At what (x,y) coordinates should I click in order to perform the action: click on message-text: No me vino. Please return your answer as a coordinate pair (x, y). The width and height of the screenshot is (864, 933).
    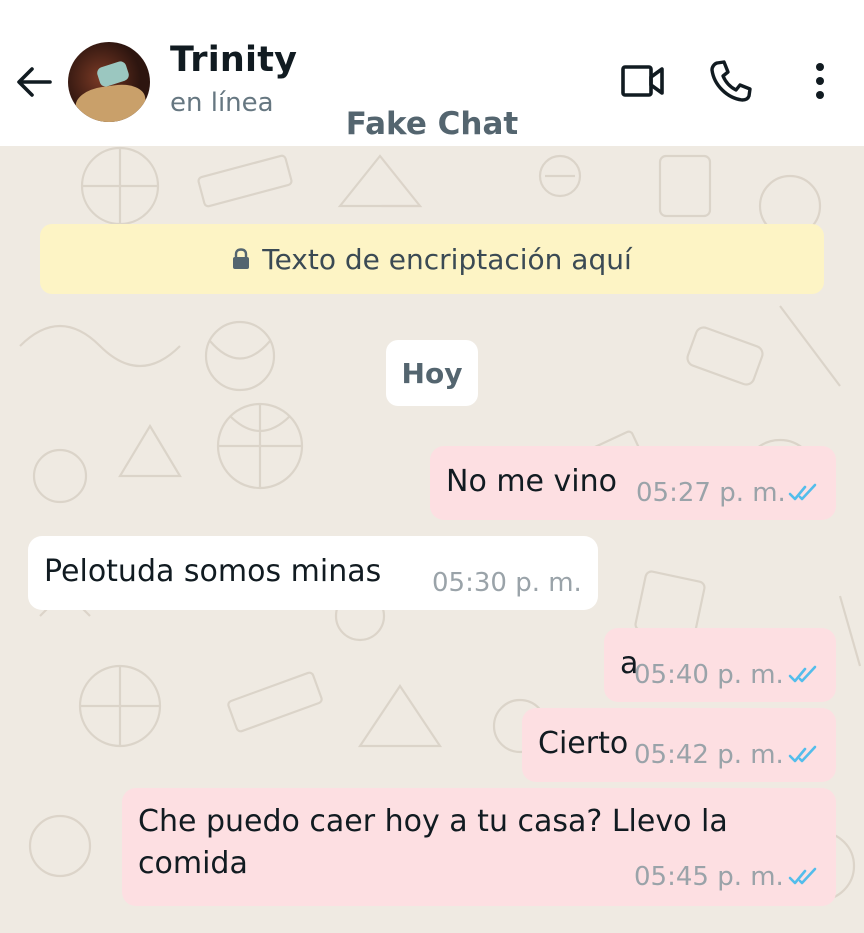
    Looking at the image, I should click on (532, 481).